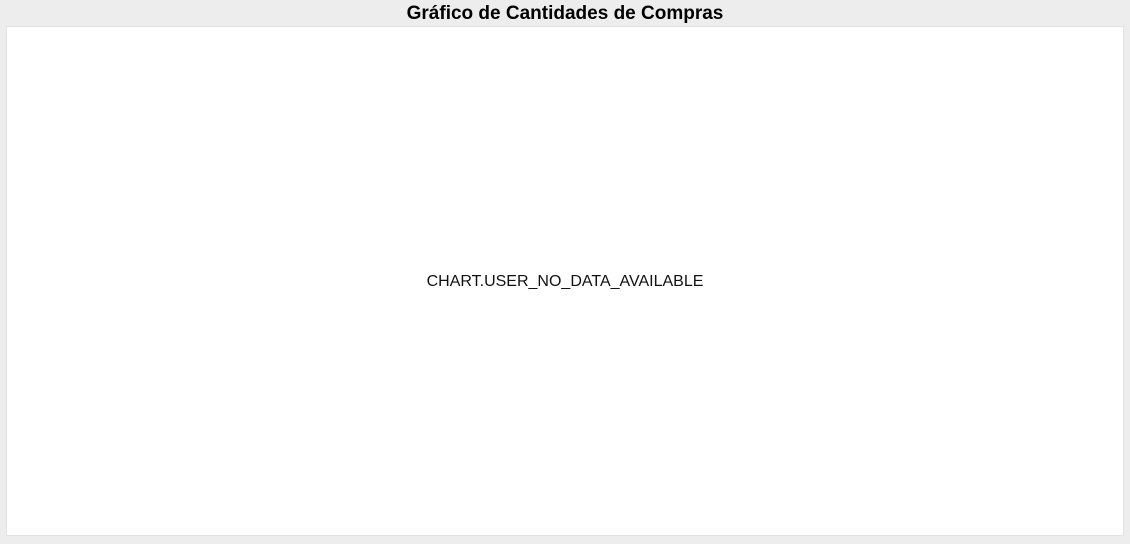 The height and width of the screenshot is (544, 1130). I want to click on chart-title: Gráfico de Cantidades de Compras, so click(565, 13).